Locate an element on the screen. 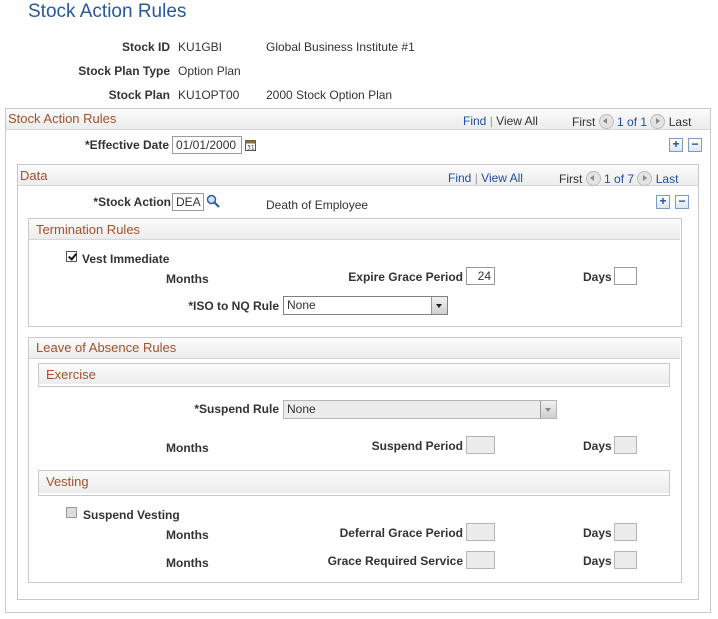 This screenshot has height=619, width=718. suspend-rule-select: None is located at coordinates (420, 409).